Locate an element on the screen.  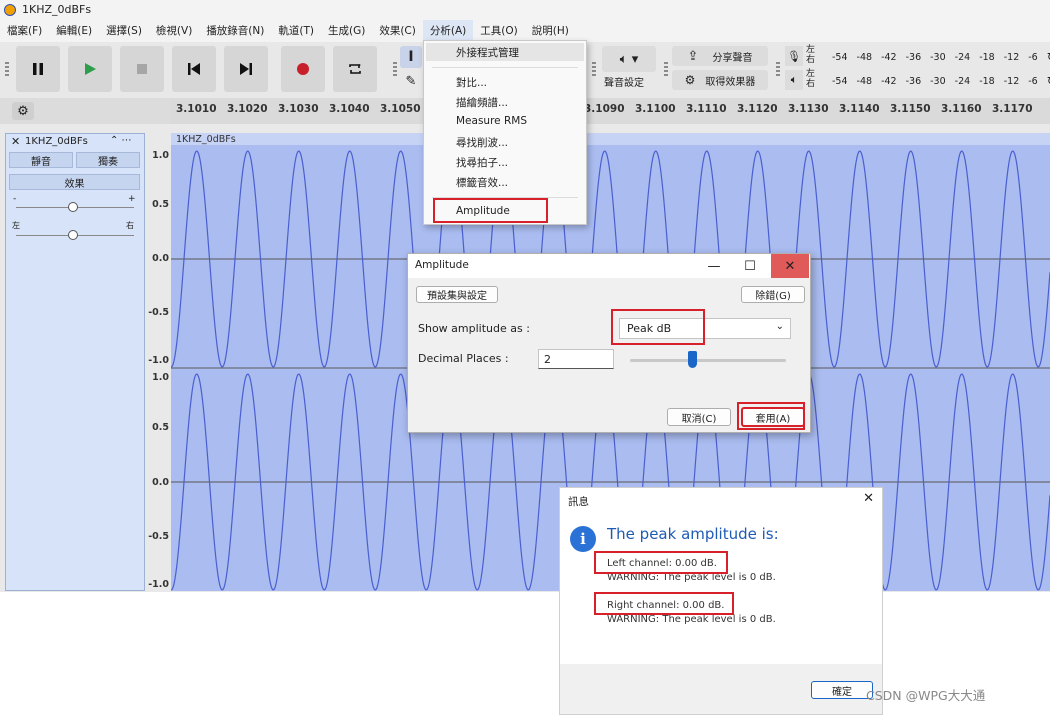
meter-tick: -6 is located at coordinates (1033, 81).